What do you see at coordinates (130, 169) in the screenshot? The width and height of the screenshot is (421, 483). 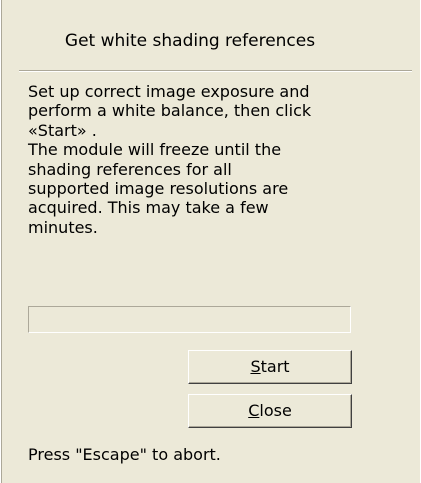 I see `instructions-line: shading references for all` at bounding box center [130, 169].